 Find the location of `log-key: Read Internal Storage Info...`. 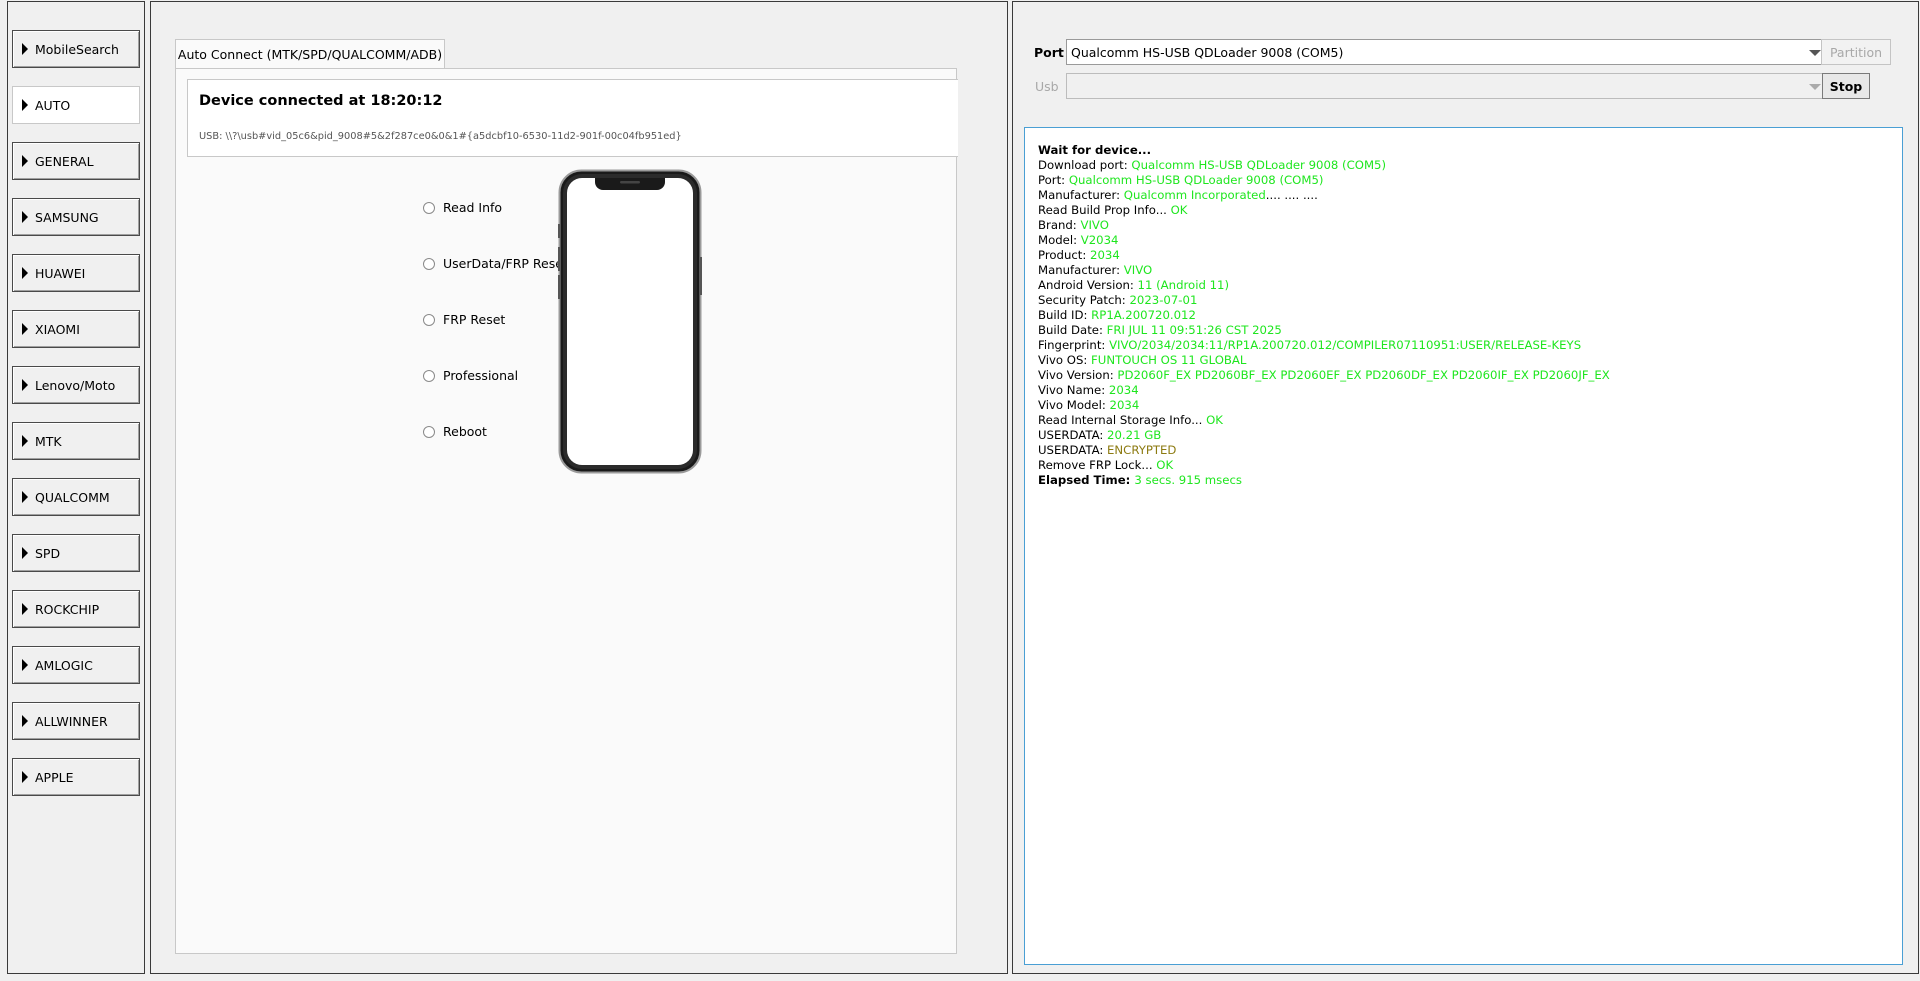

log-key: Read Internal Storage Info... is located at coordinates (1122, 420).